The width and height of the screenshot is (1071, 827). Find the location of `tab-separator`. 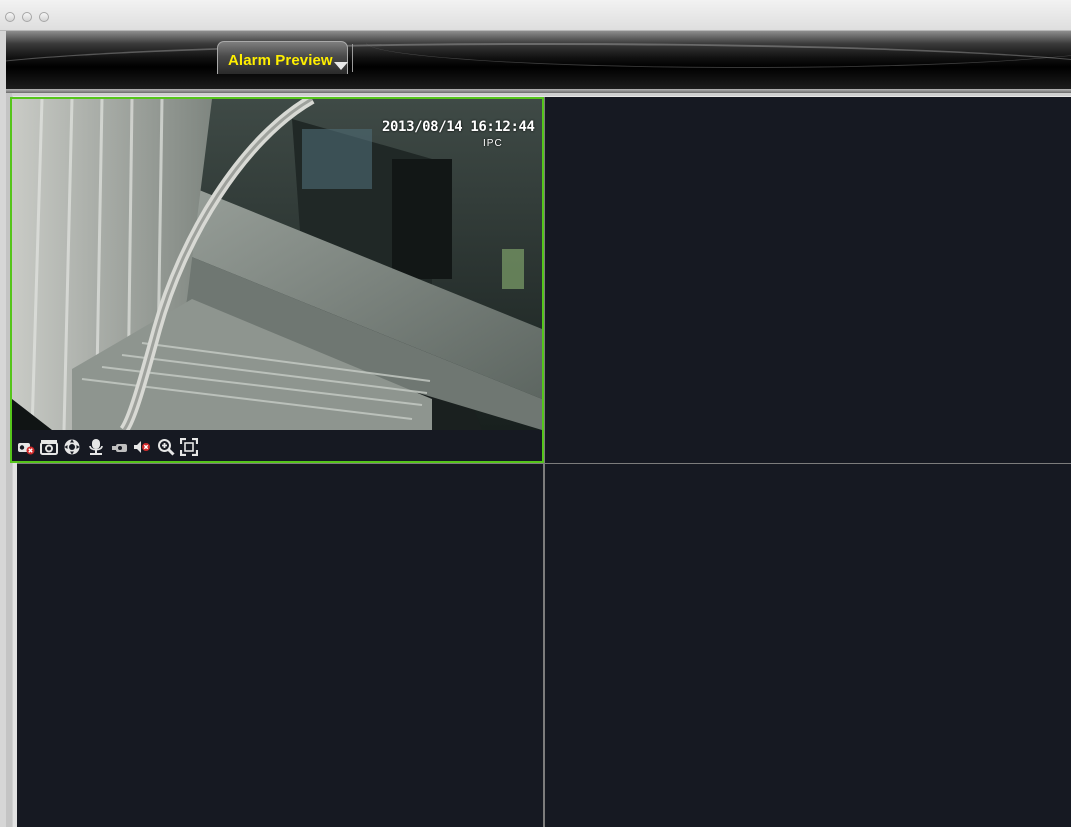

tab-separator is located at coordinates (352, 58).